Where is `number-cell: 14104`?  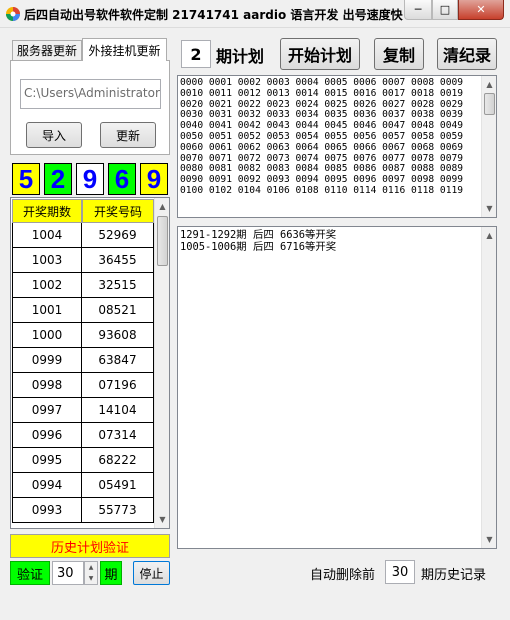
number-cell: 14104 is located at coordinates (118, 410).